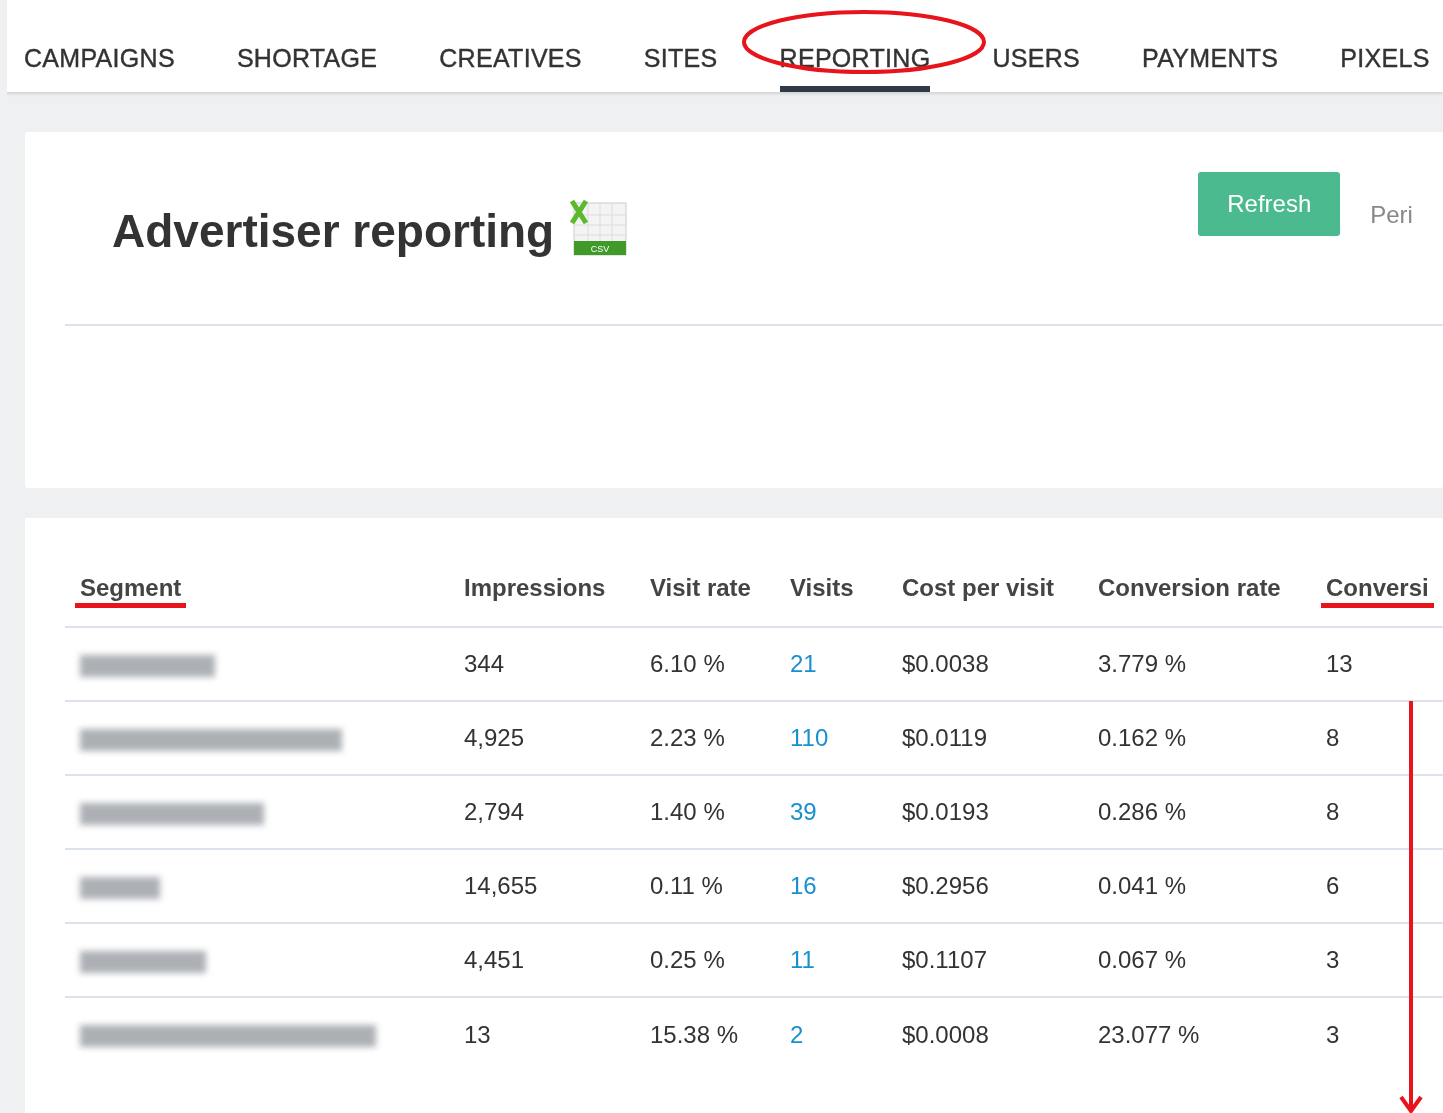 The image size is (1443, 1113). Describe the element at coordinates (687, 663) in the screenshot. I see `table-cell: 6.10 %` at that location.